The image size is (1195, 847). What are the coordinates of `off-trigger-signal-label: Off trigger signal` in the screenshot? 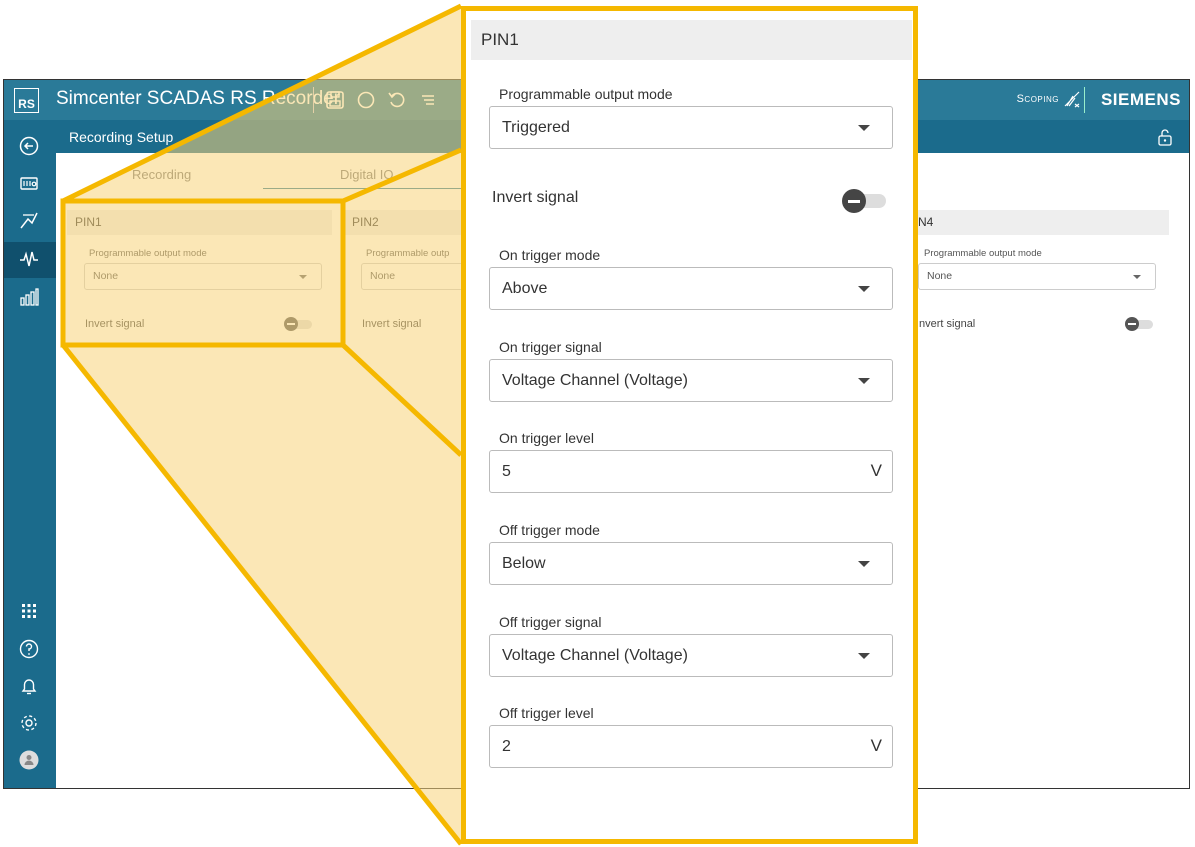 It's located at (550, 622).